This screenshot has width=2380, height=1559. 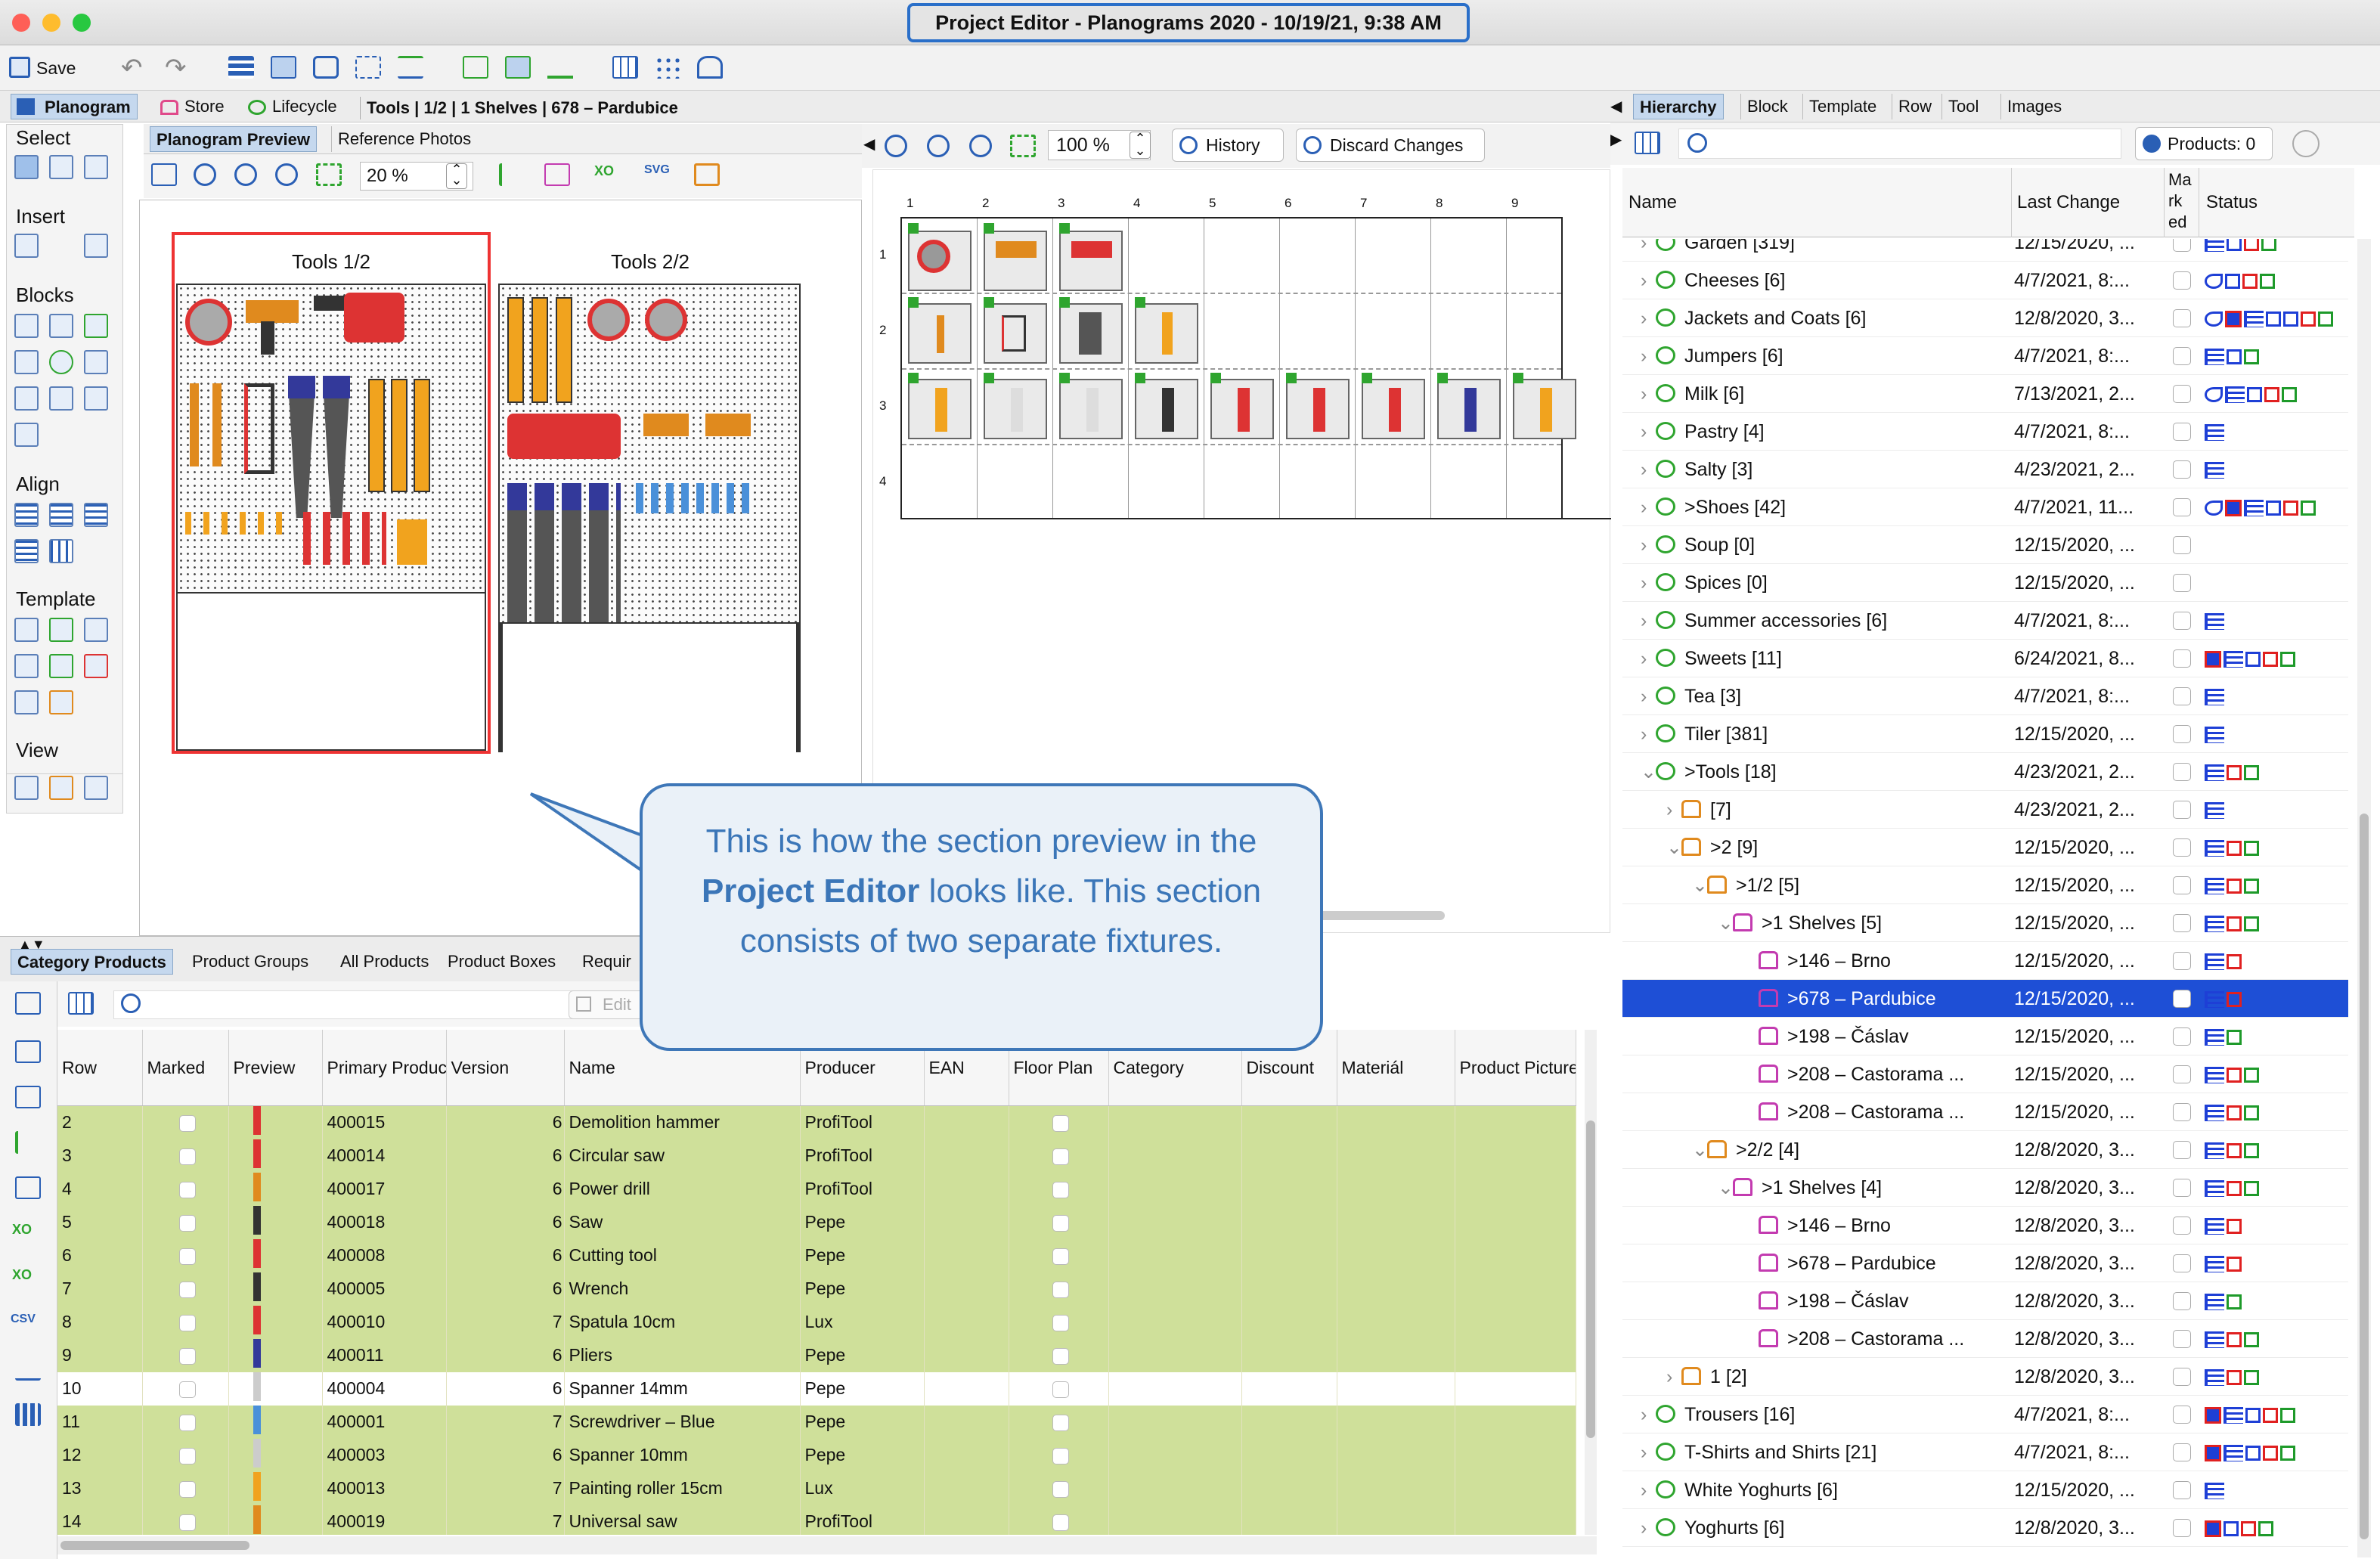 I want to click on table-row: 14 400019 7 Universal saw ProfiTool, so click(x=816, y=1520).